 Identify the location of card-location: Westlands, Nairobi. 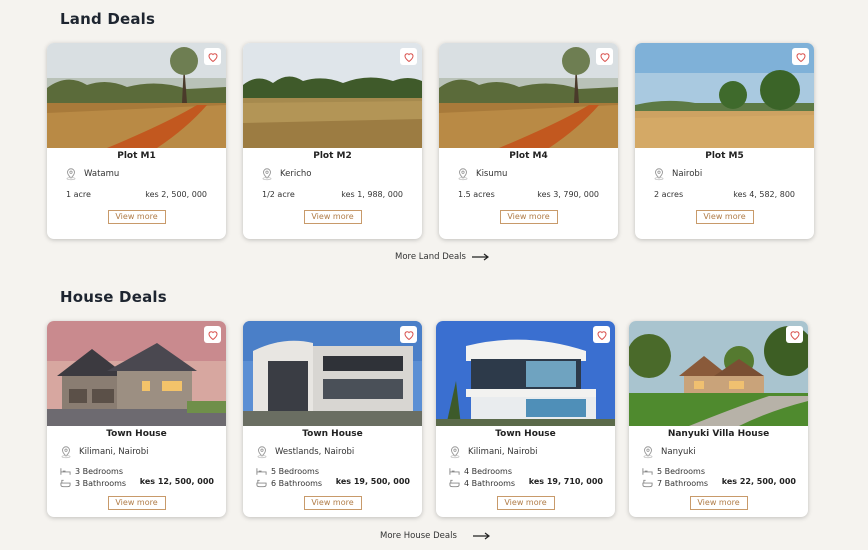
(332, 452).